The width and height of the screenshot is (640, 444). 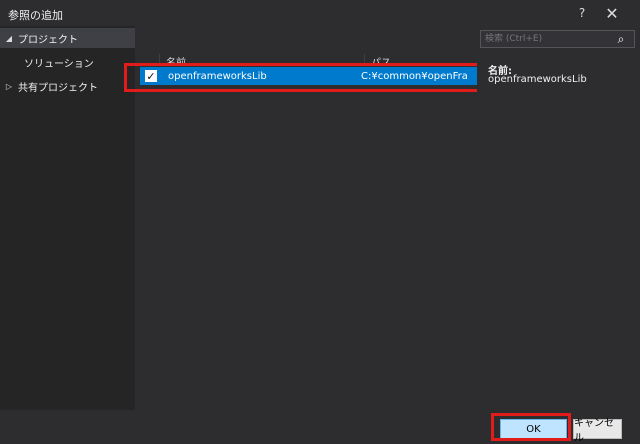 I want to click on search-input, so click(x=544, y=39).